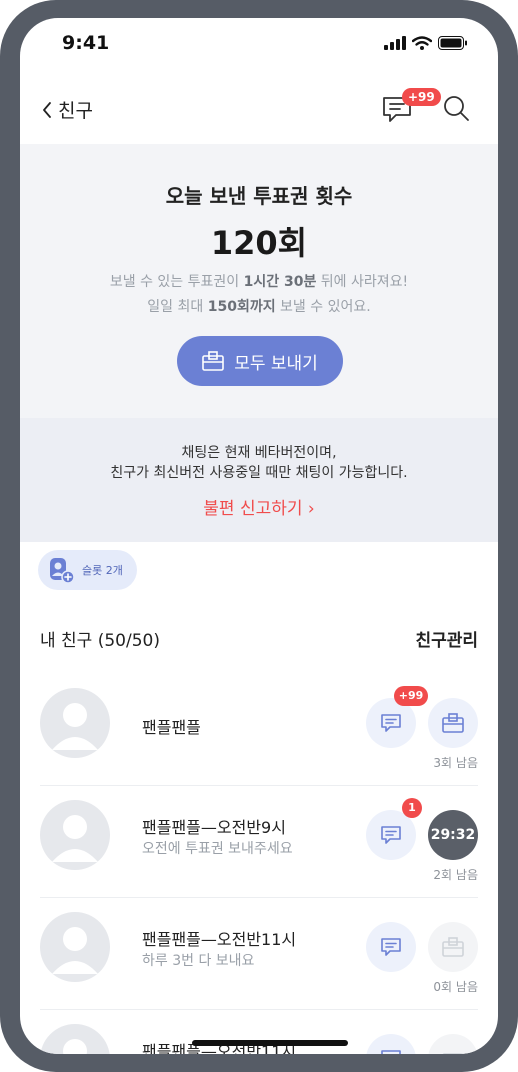  What do you see at coordinates (452, 43) in the screenshot?
I see `battery-icon` at bounding box center [452, 43].